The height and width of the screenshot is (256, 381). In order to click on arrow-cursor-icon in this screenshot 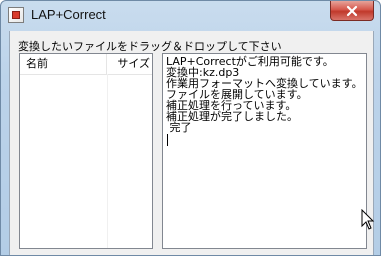, I will do `click(368, 219)`.